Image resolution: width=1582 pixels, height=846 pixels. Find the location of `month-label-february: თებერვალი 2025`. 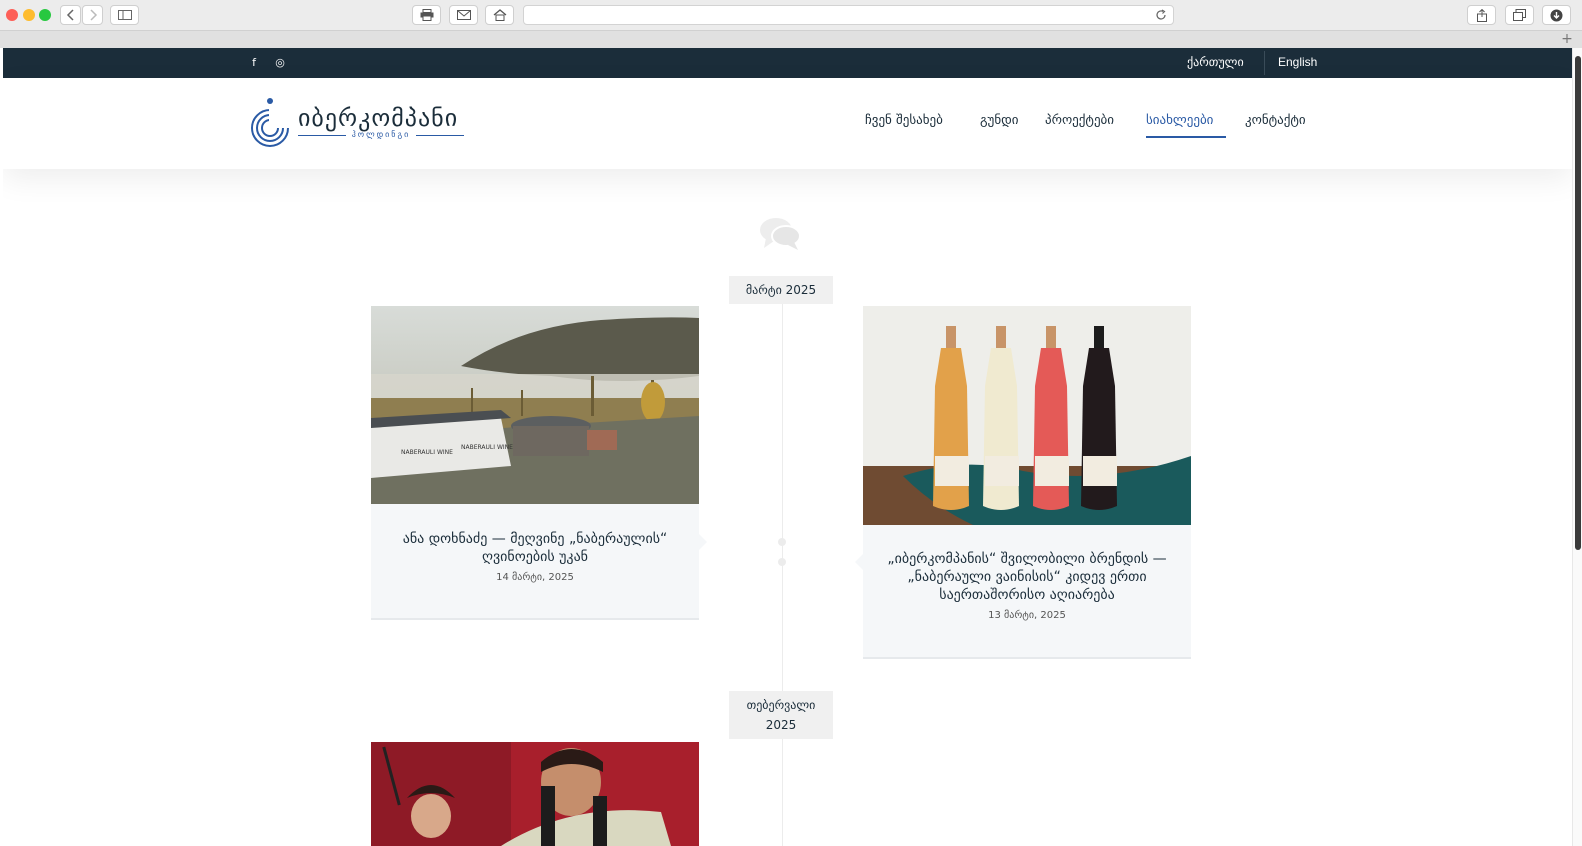

month-label-february: თებერვალი 2025 is located at coordinates (781, 715).